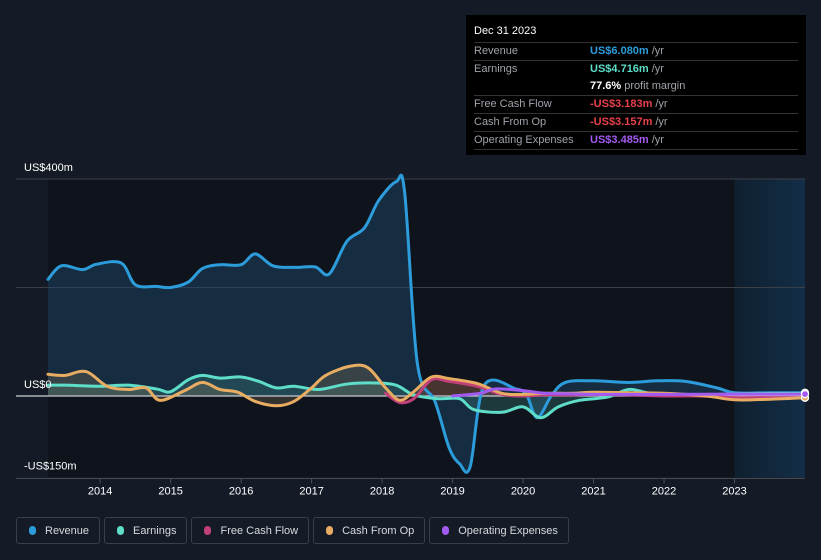  What do you see at coordinates (48, 168) in the screenshot?
I see `y-tick-label: US$400m` at bounding box center [48, 168].